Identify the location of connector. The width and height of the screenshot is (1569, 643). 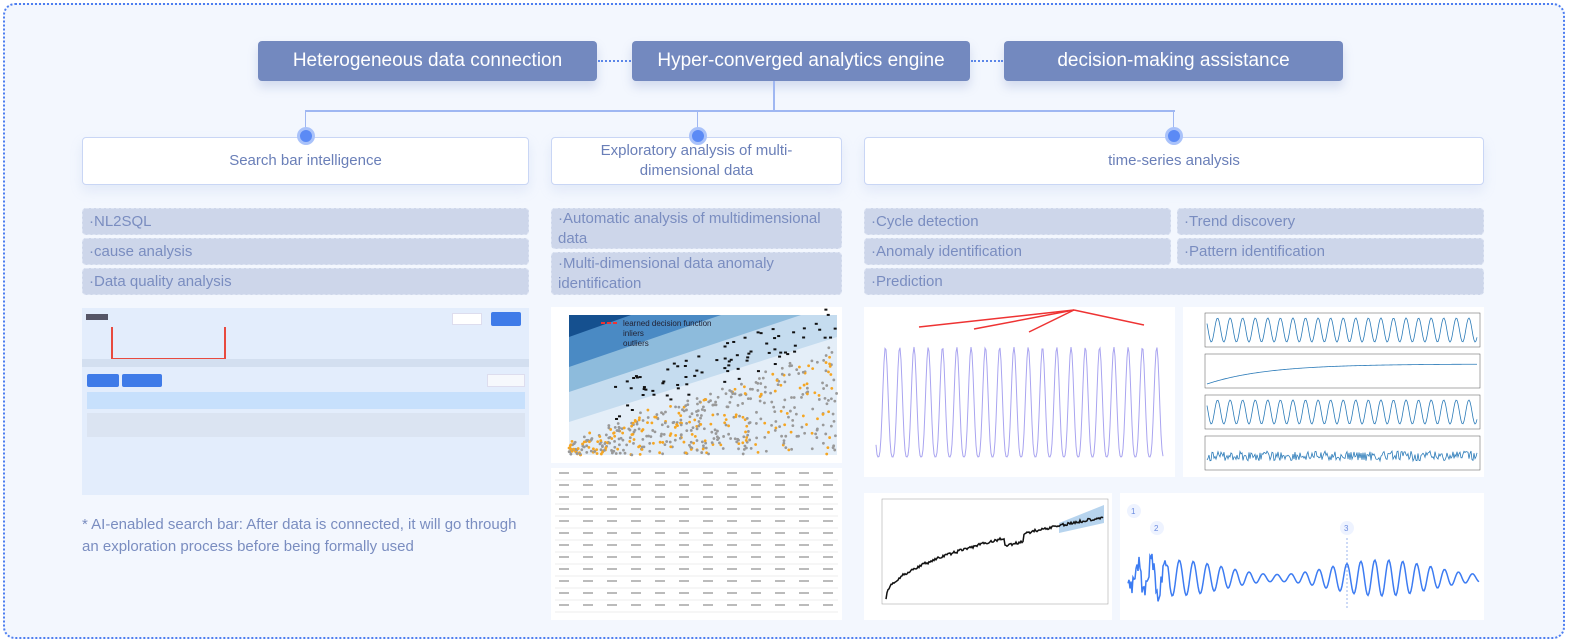
(740, 111).